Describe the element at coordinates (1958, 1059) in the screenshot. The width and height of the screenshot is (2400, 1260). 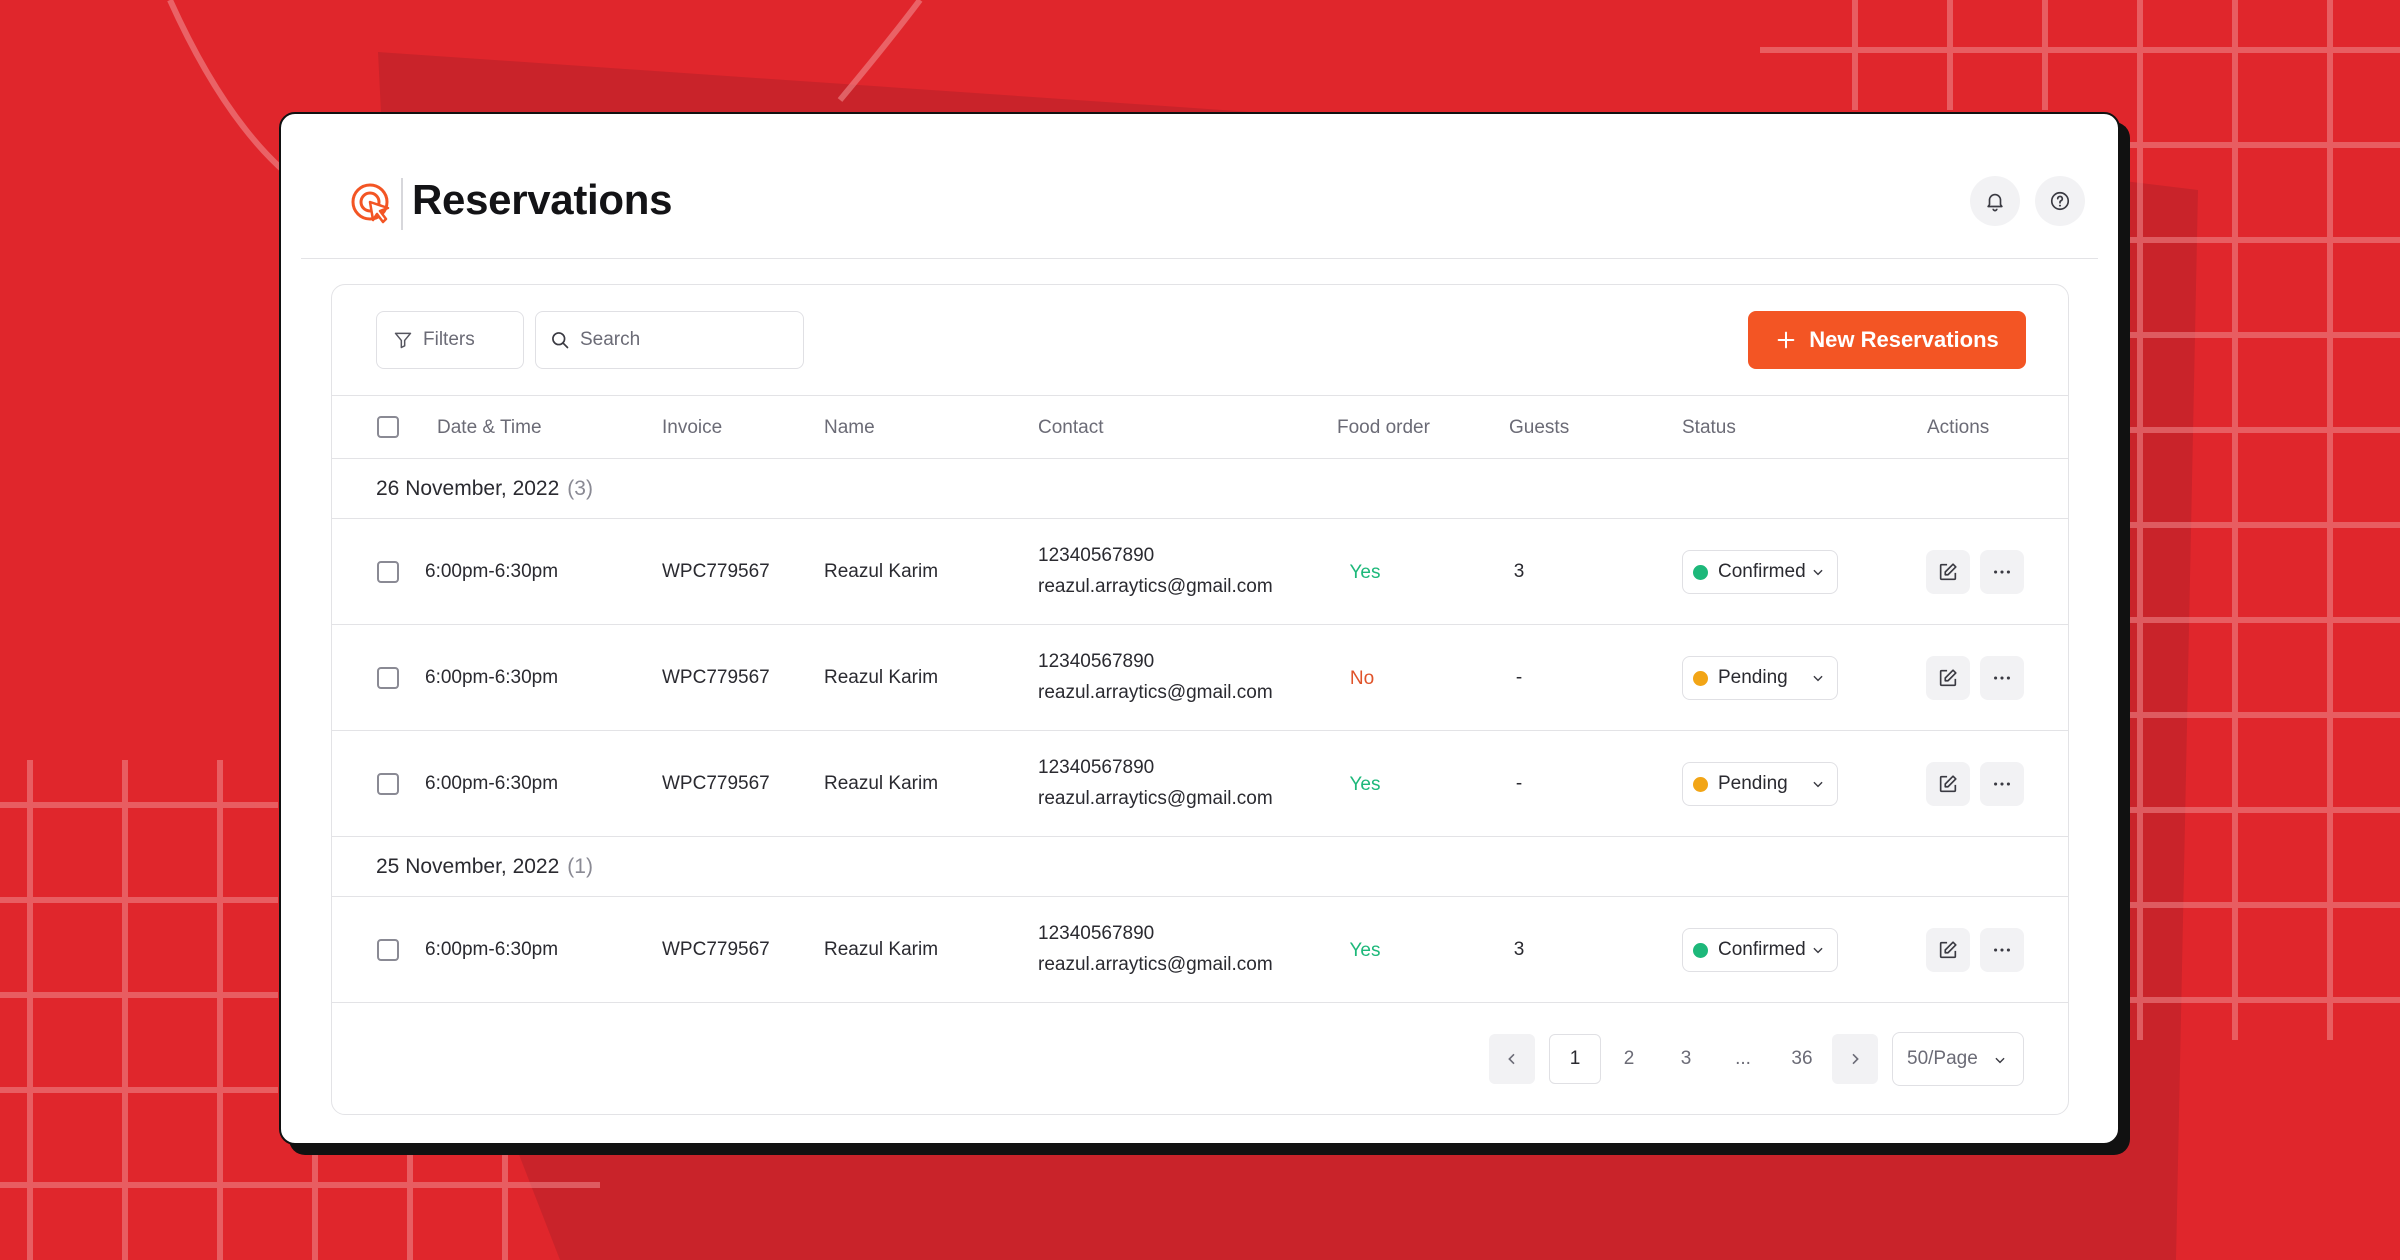
I see `per-page-select: 50/Page` at that location.